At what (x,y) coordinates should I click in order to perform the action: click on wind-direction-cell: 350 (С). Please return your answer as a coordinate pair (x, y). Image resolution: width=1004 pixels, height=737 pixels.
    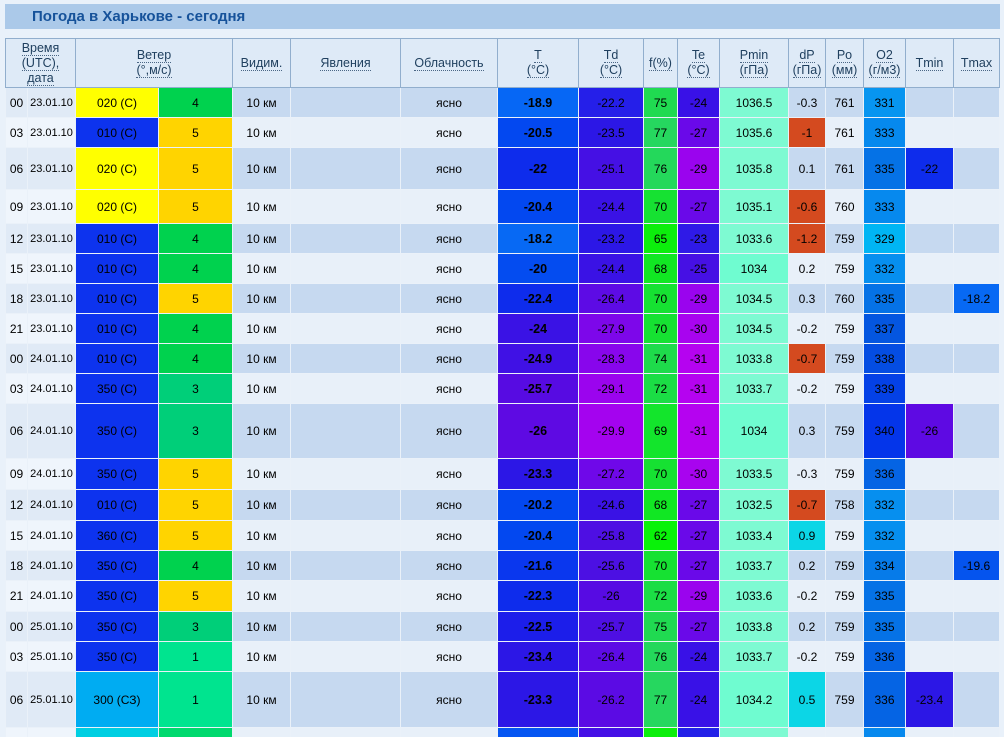
    Looking at the image, I should click on (117, 474).